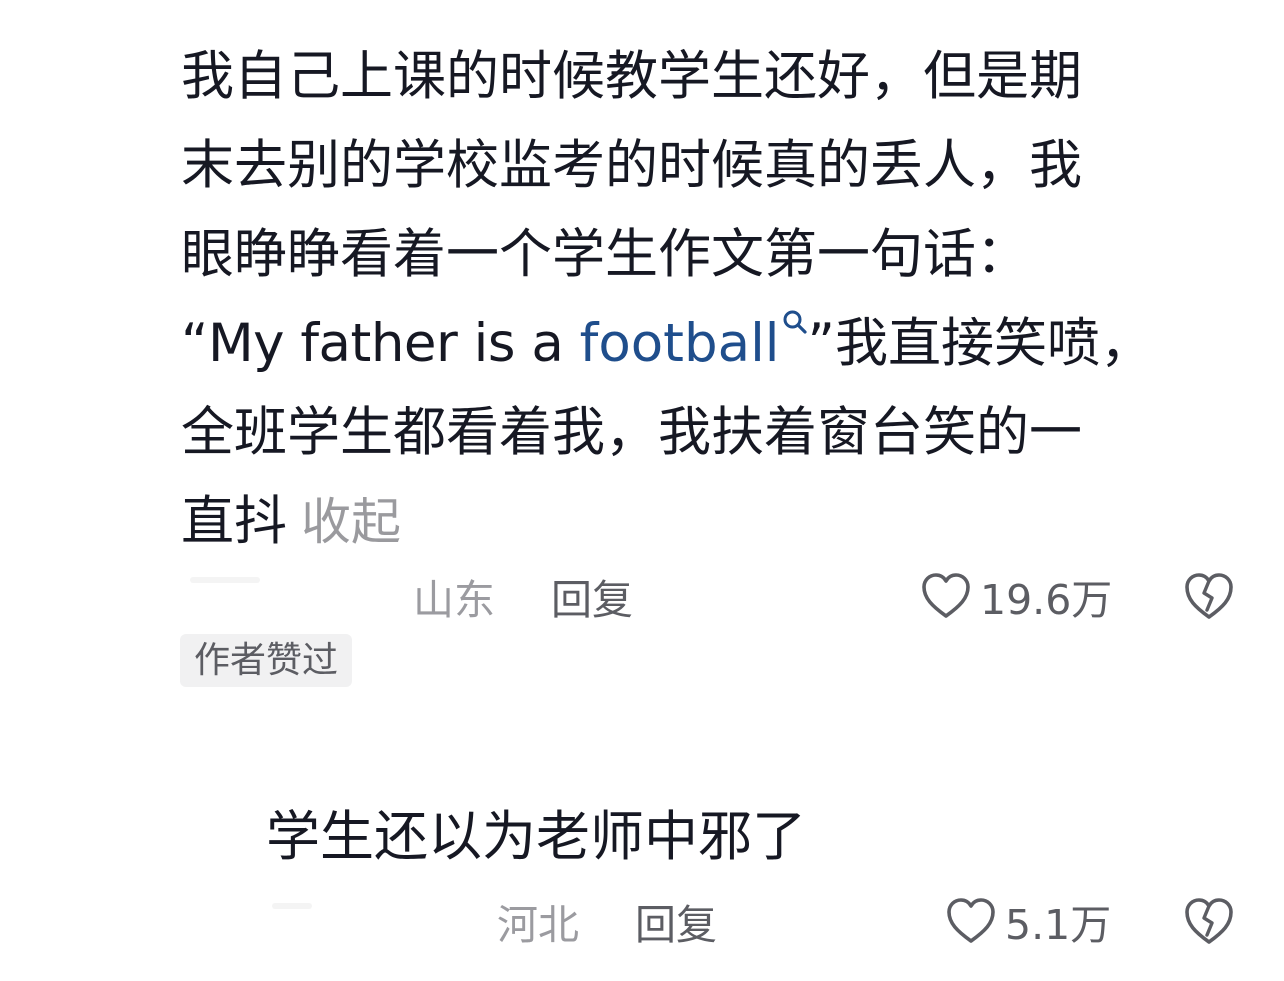  Describe the element at coordinates (607, 921) in the screenshot. I see `reply-comment-meta: 河北 回复` at that location.